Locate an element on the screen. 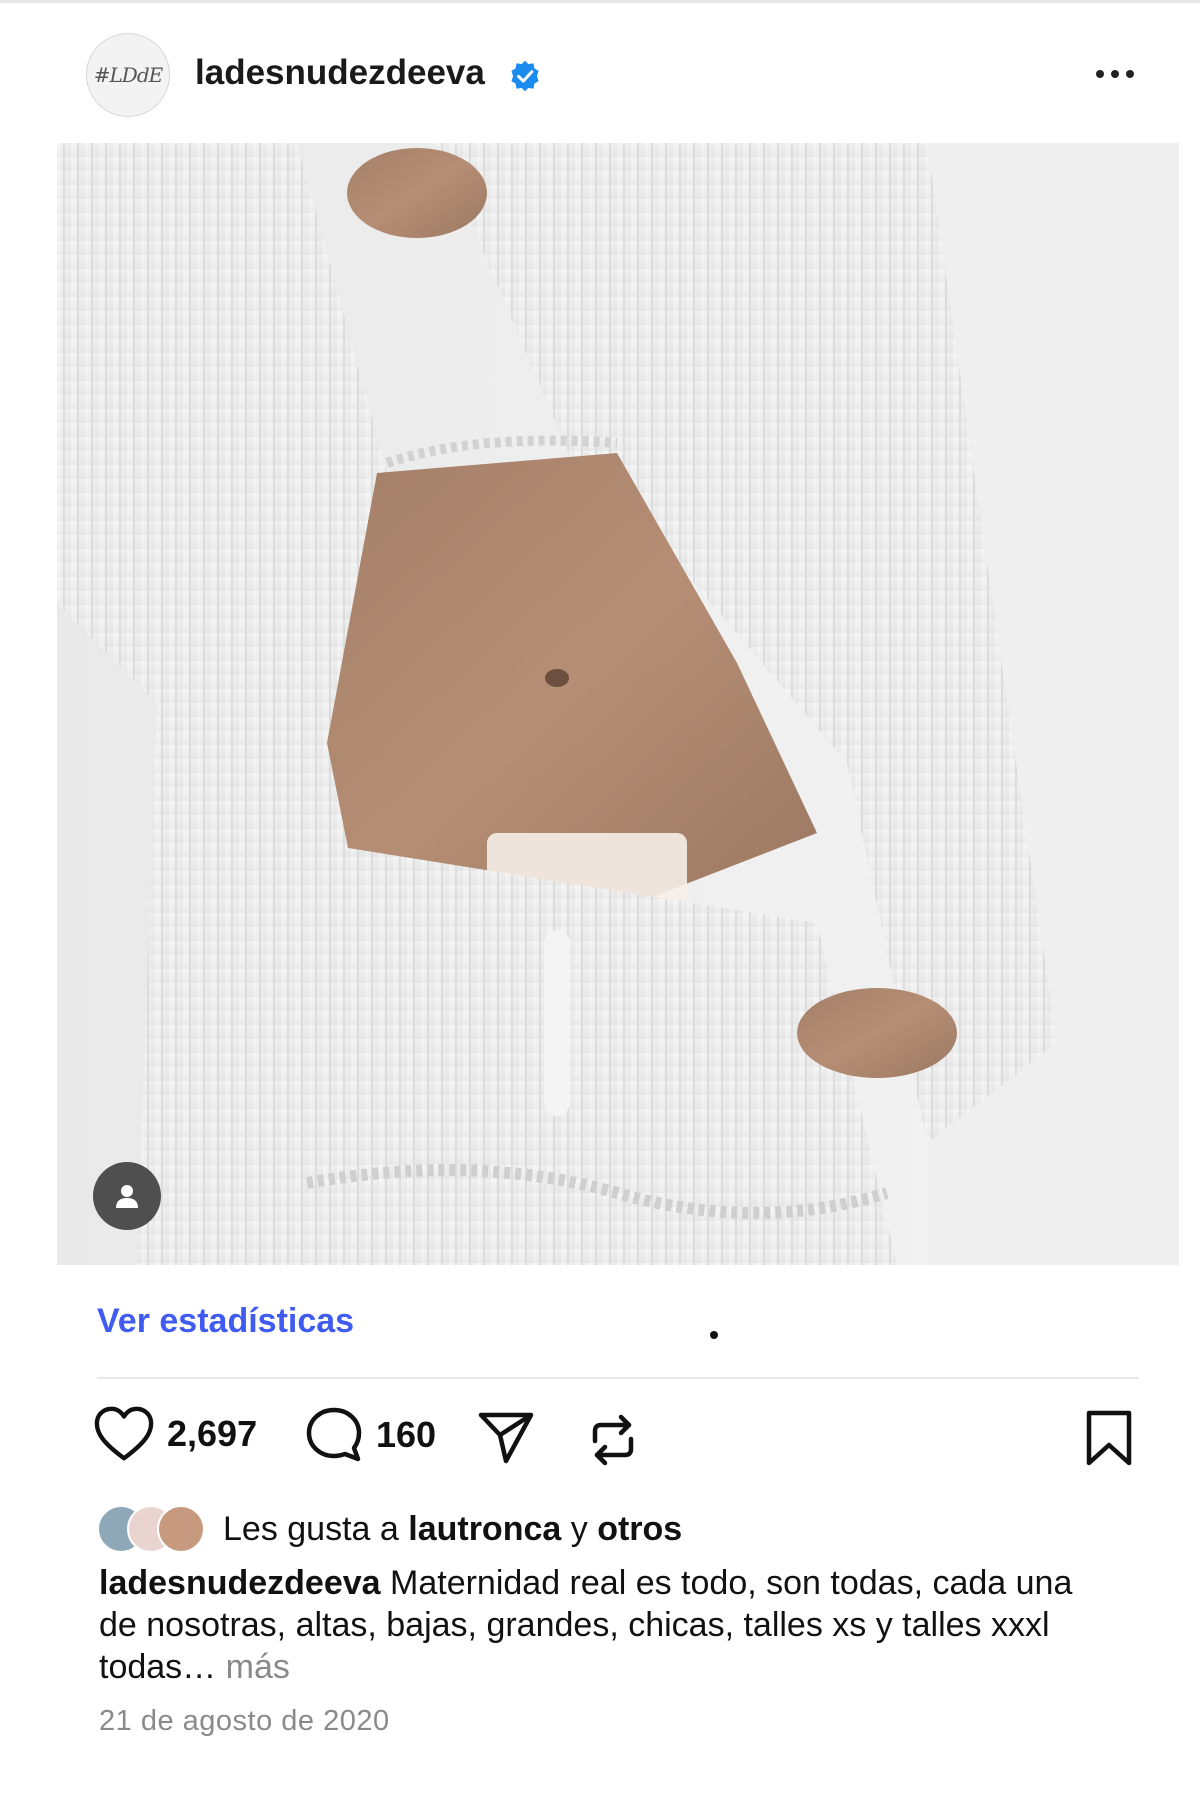  heart-icon is located at coordinates (124, 1433).